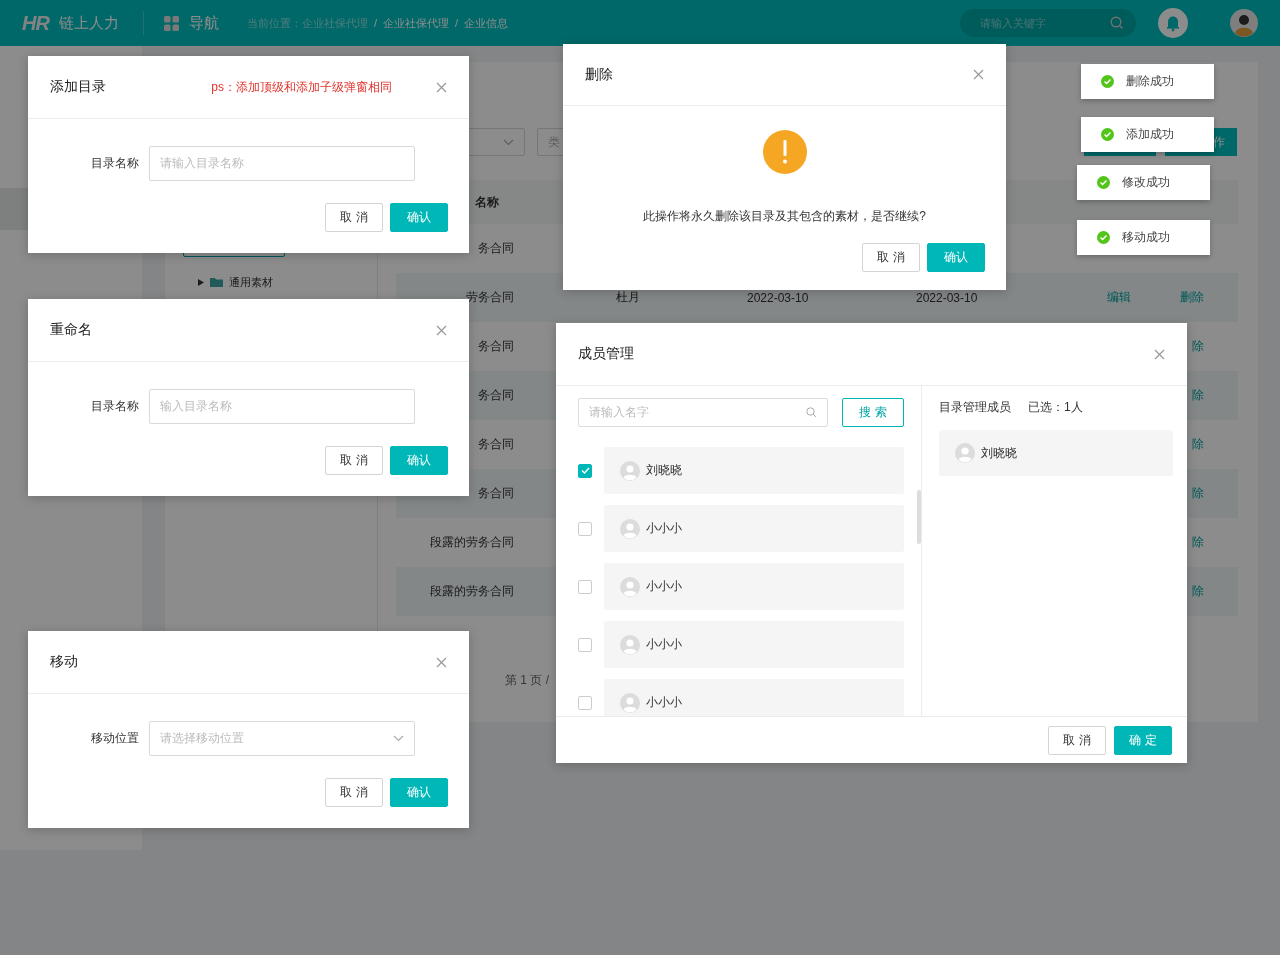 The image size is (1280, 955). Describe the element at coordinates (1055, 407) in the screenshot. I see `selected-count: 已选：1人` at that location.